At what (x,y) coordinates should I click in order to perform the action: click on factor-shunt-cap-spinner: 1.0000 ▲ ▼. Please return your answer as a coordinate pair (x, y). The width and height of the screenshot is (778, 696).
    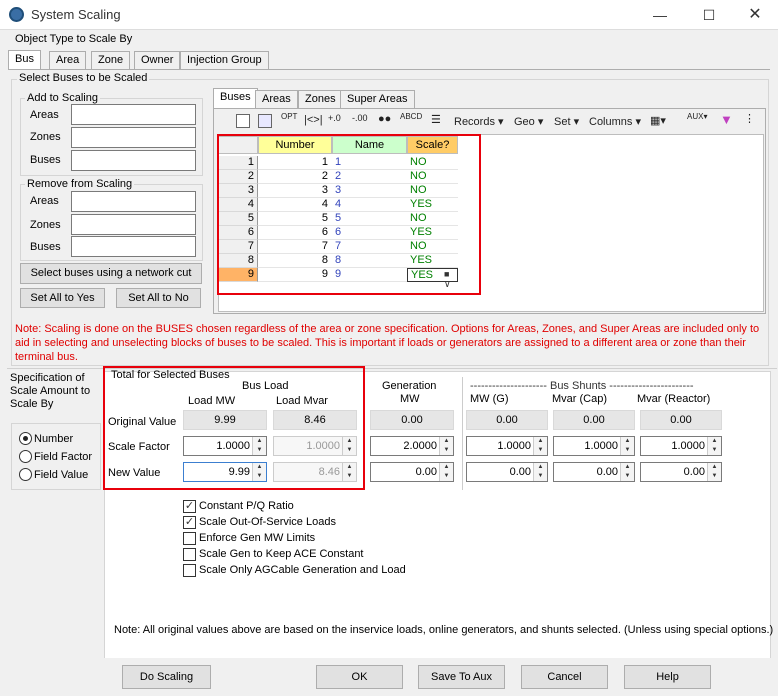
    Looking at the image, I should click on (594, 446).